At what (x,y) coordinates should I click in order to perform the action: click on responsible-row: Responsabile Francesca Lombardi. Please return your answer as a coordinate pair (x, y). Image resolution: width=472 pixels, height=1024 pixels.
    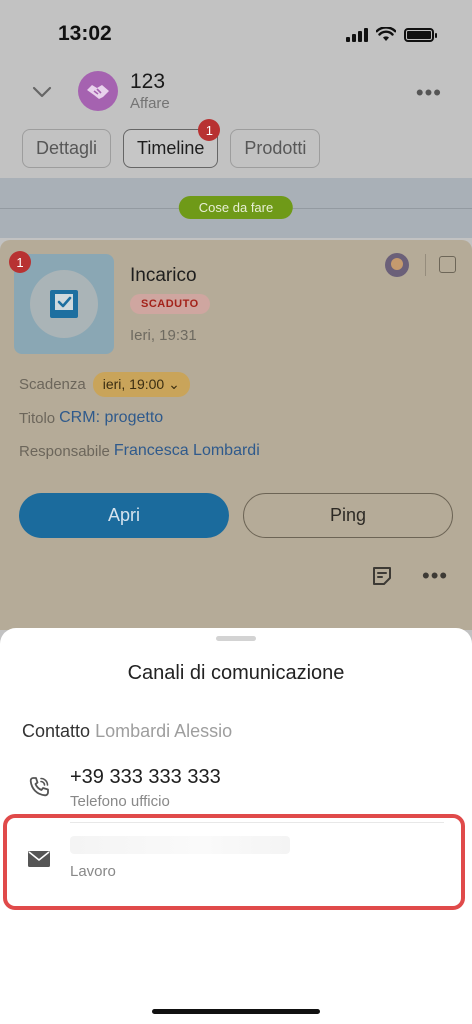
    Looking at the image, I should click on (139, 451).